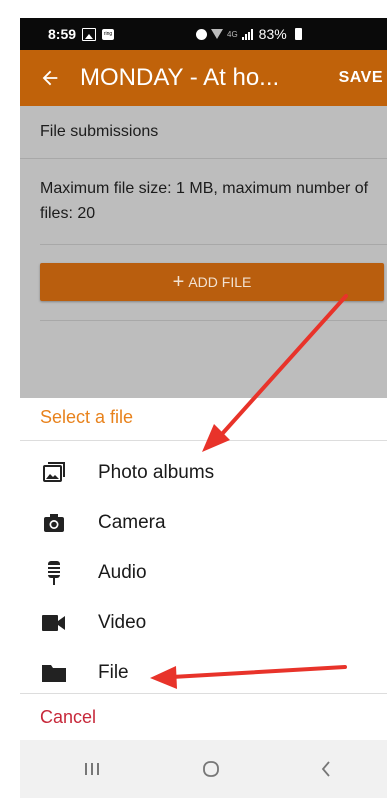  I want to click on section-title: File submissions, so click(99, 131).